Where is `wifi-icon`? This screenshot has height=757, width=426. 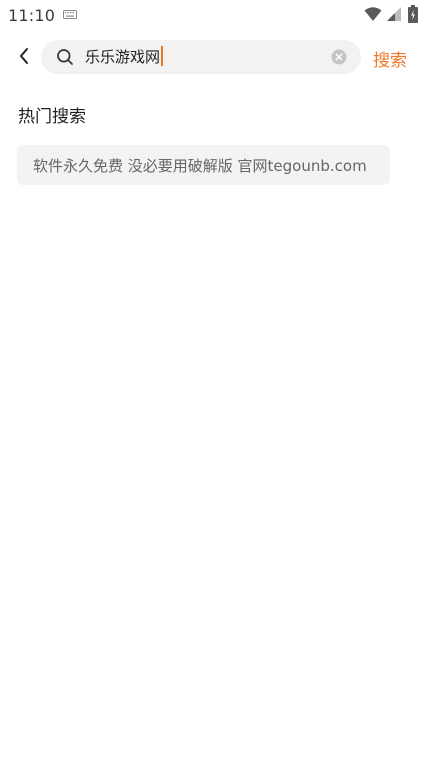 wifi-icon is located at coordinates (373, 14).